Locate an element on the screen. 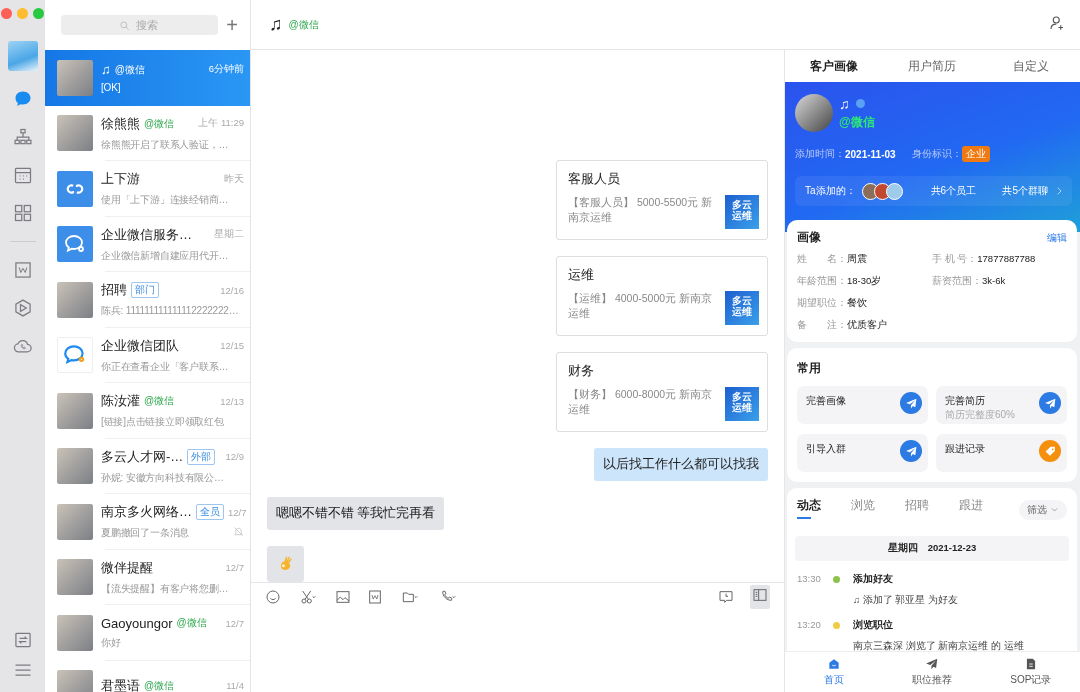 This screenshot has width=1080, height=692. message-bubble: 以后找工作什么都可以找我 is located at coordinates (681, 464).